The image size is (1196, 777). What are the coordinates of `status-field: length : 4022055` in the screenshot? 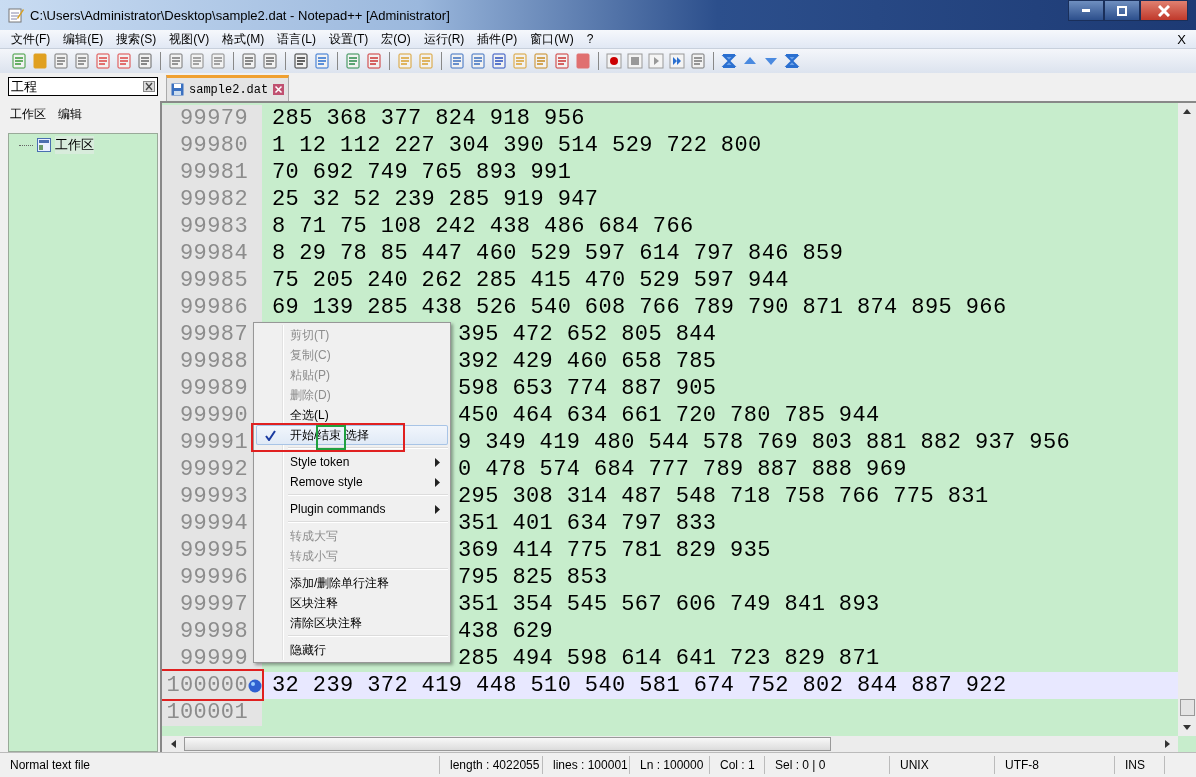 It's located at (491, 765).